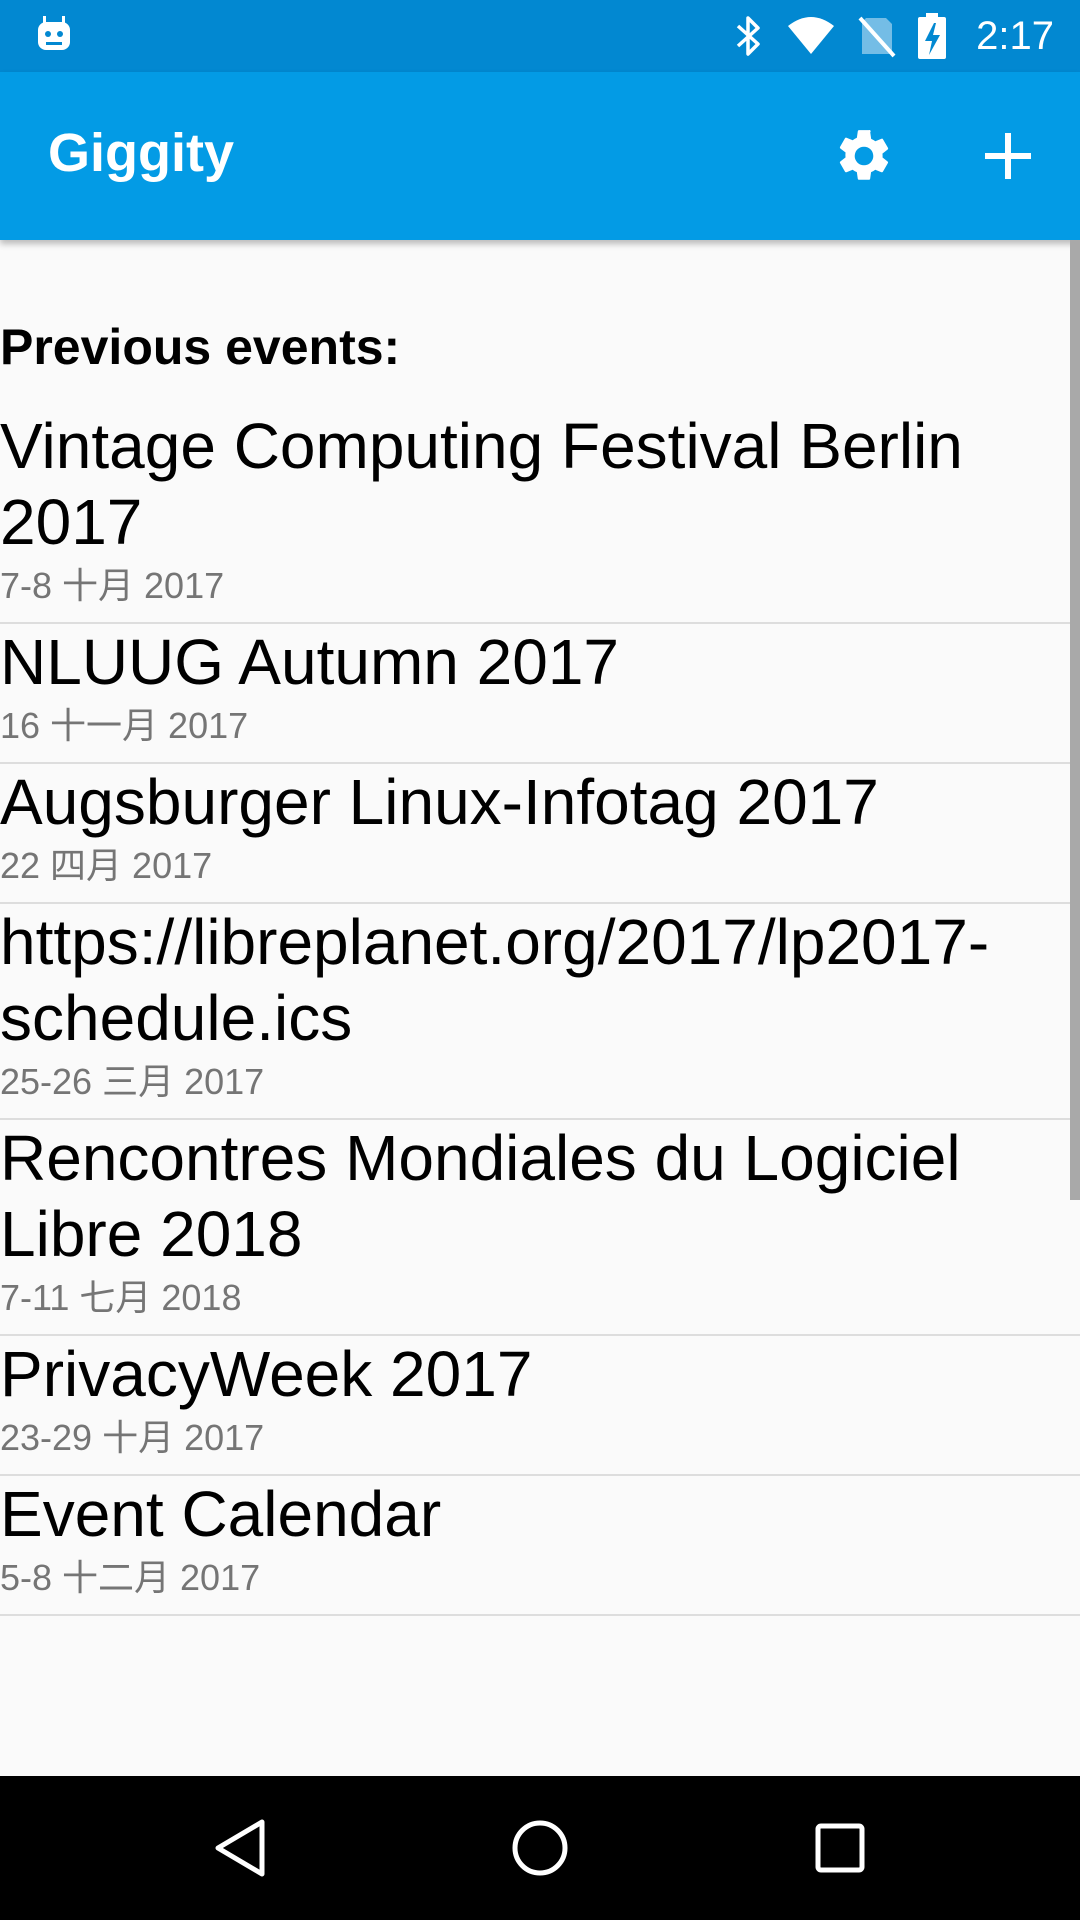 This screenshot has height=1920, width=1080. I want to click on event-date: 22 四月 2017, so click(106, 865).